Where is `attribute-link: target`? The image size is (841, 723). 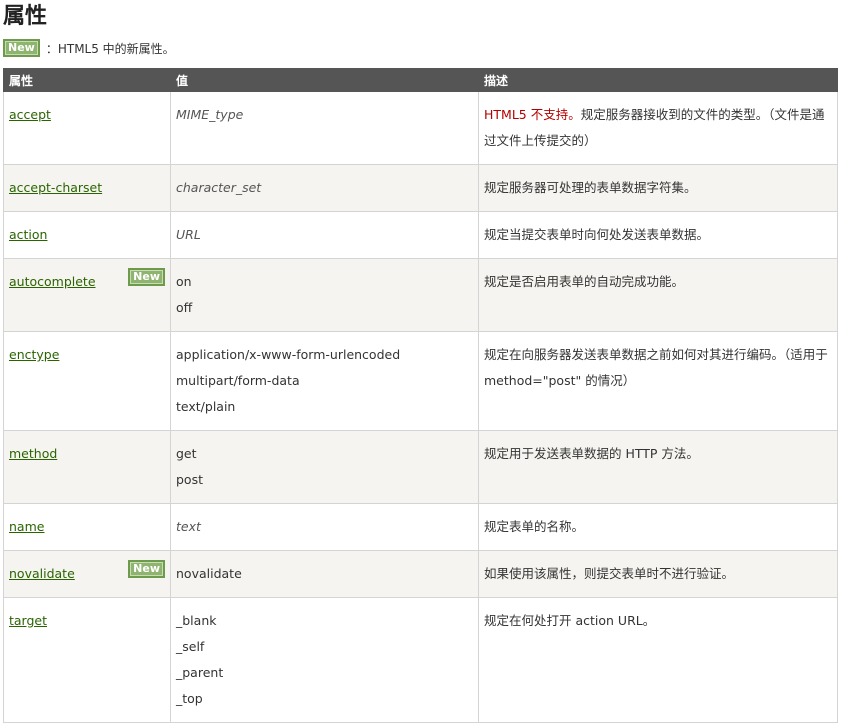 attribute-link: target is located at coordinates (28, 620).